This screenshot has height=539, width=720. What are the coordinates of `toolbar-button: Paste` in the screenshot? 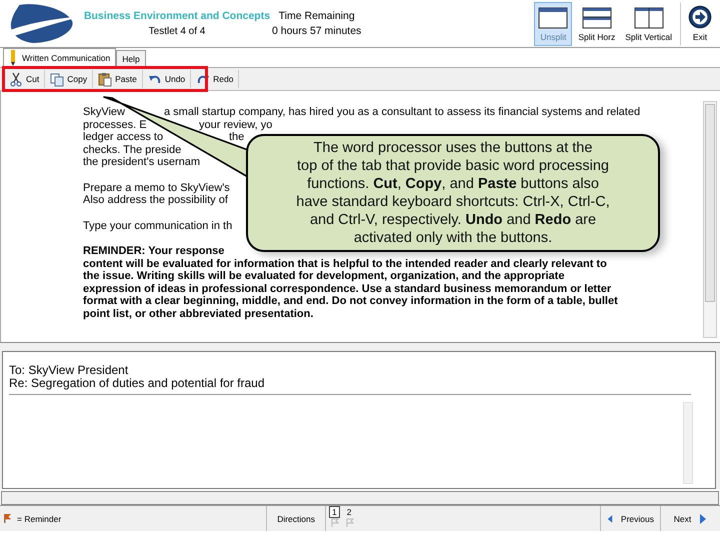 It's located at (118, 79).